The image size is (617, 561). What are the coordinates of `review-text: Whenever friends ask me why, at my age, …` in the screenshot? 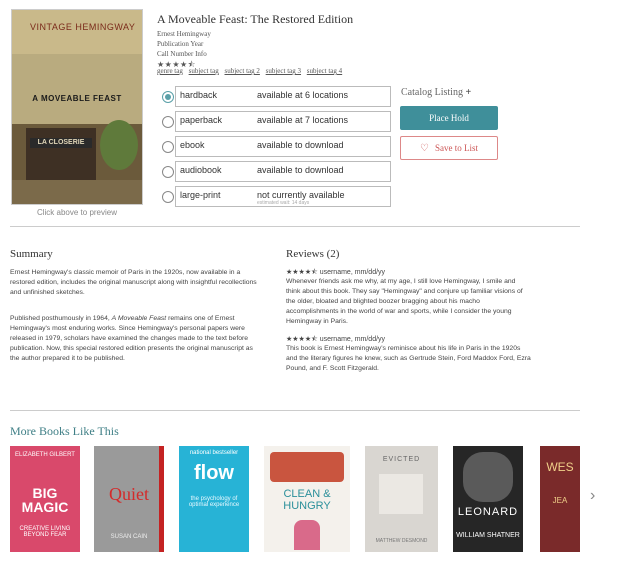 It's located at (404, 301).